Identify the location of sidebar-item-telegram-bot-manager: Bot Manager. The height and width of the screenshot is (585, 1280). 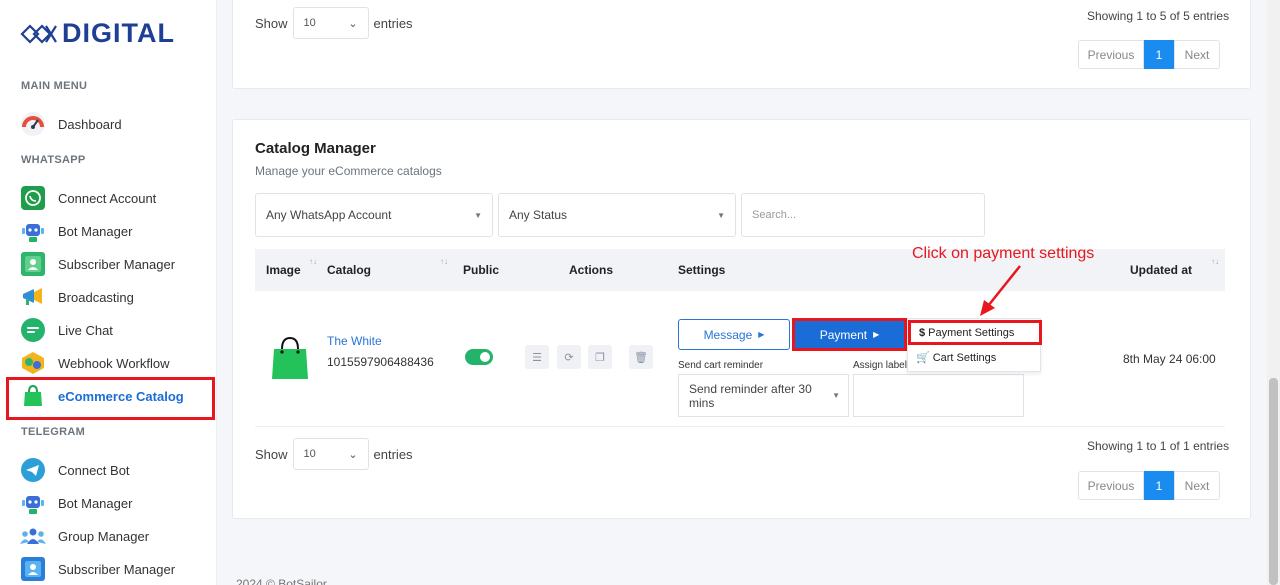
(115, 503).